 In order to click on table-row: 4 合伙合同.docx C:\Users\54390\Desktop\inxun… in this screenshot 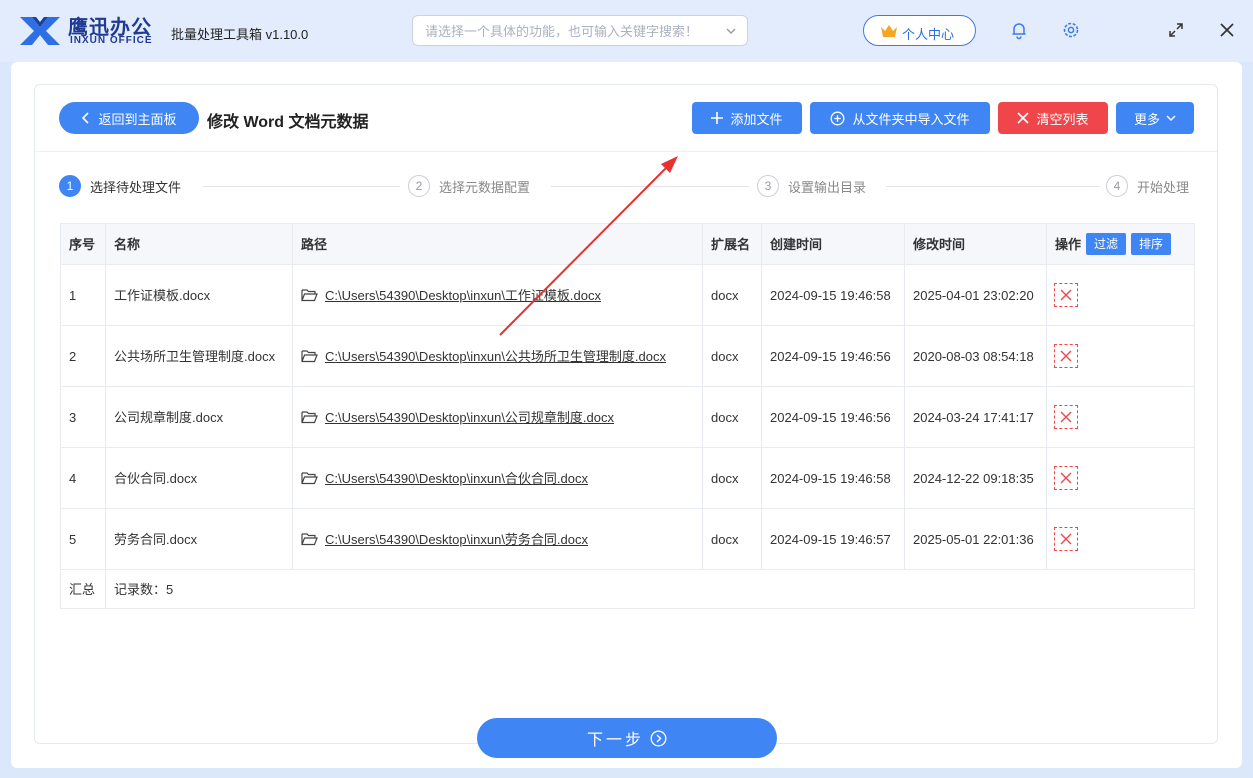, I will do `click(627, 478)`.